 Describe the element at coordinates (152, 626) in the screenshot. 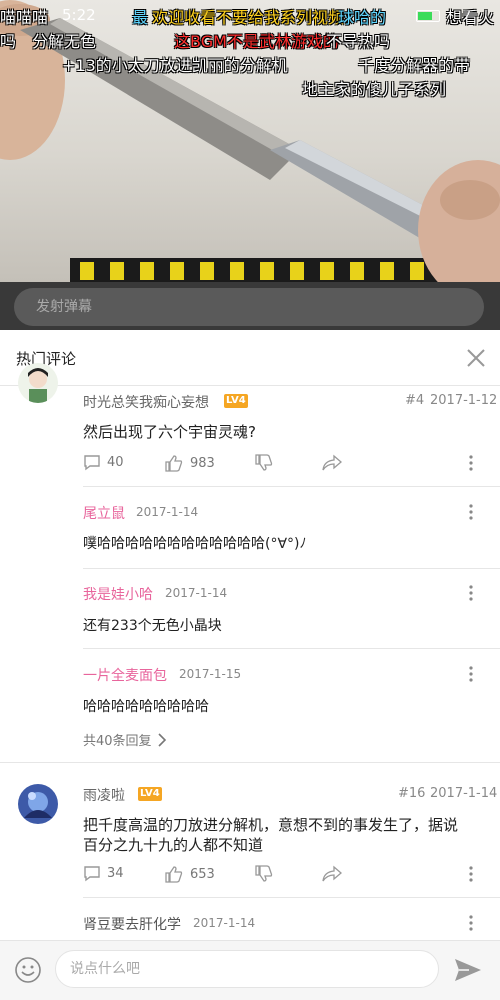

I see `reply-text: 还有233个无色小晶块` at that location.